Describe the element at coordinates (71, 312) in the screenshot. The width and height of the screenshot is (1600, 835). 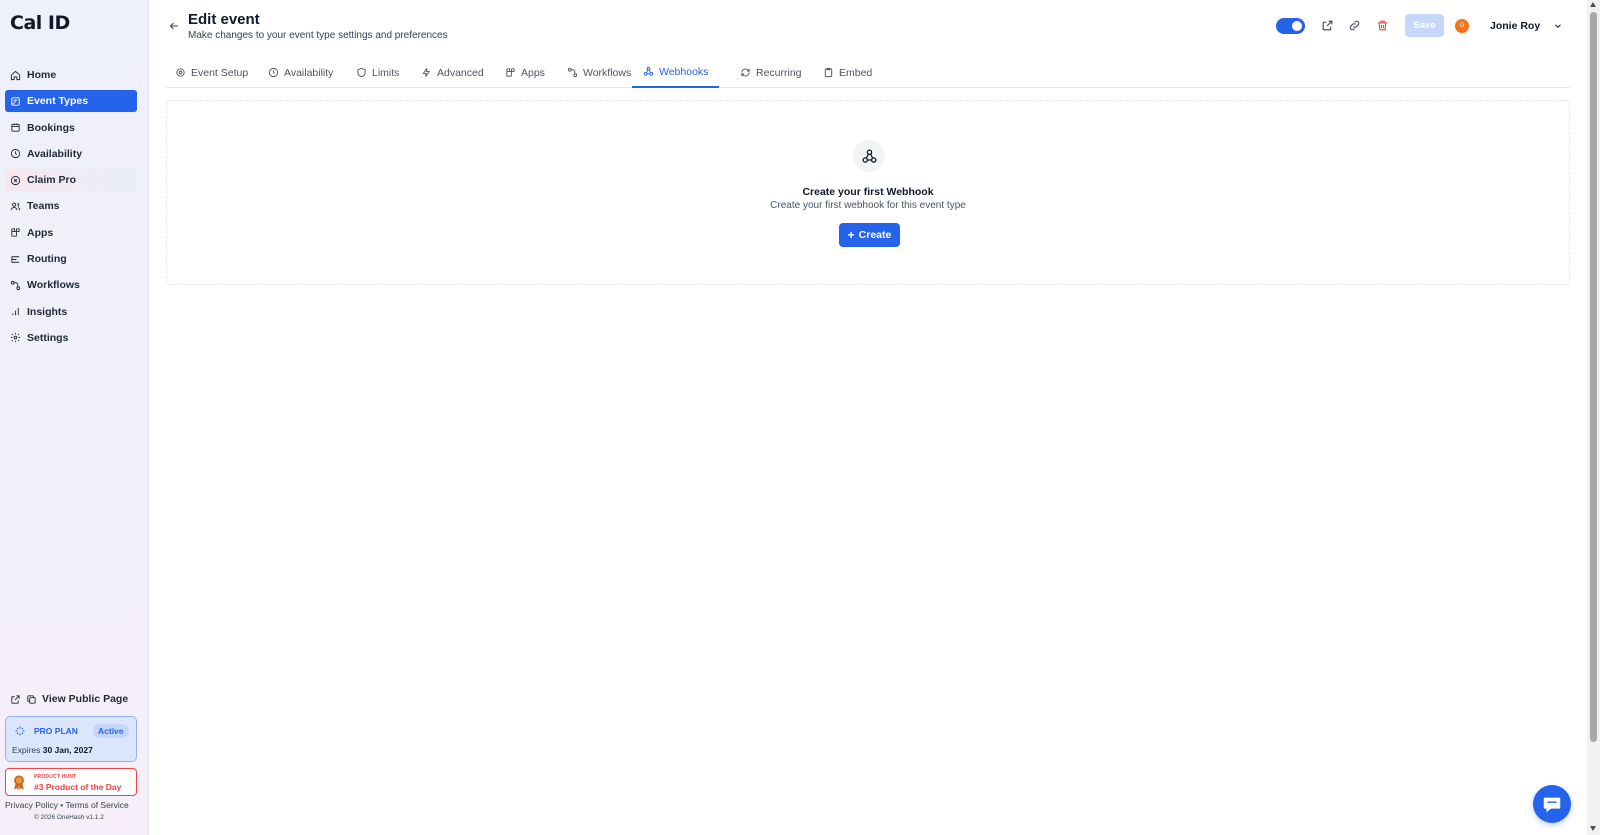
I see `sidebar-item-insights: Insights` at that location.